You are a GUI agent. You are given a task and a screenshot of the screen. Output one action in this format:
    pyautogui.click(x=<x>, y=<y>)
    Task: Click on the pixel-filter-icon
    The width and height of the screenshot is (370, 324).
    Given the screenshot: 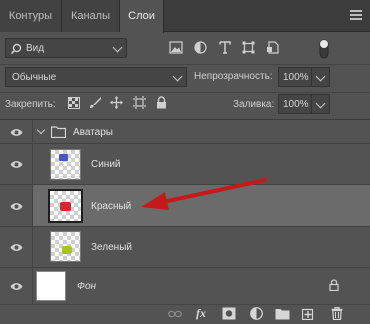 What is the action you would take?
    pyautogui.click(x=176, y=47)
    